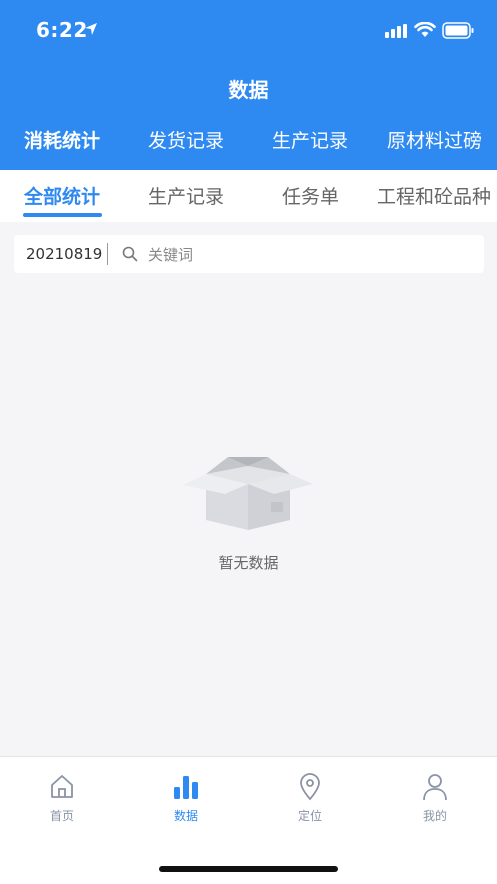 The image size is (497, 884). I want to click on tab-raw-material-weighing: 原材料过磅, so click(434, 139).